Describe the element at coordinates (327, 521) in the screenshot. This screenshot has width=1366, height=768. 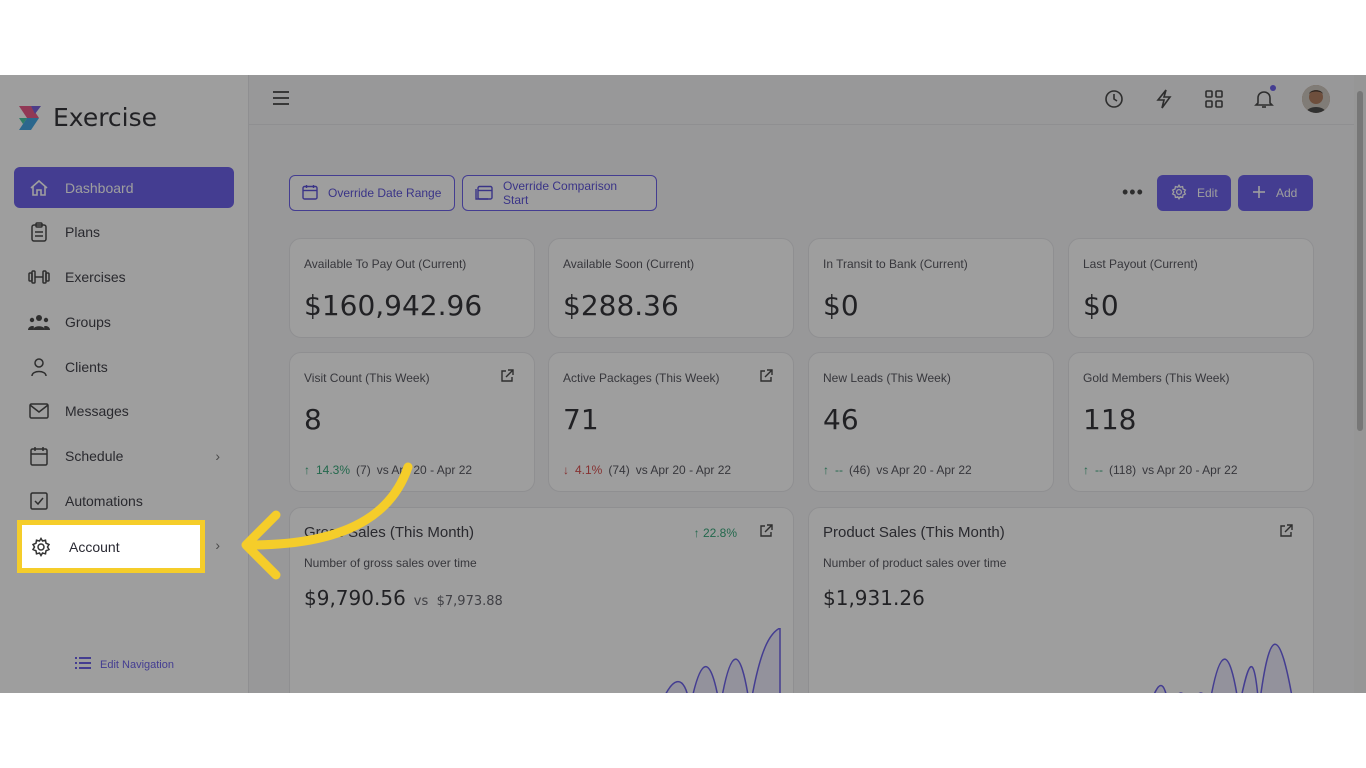
I see `pointer-arrow` at that location.